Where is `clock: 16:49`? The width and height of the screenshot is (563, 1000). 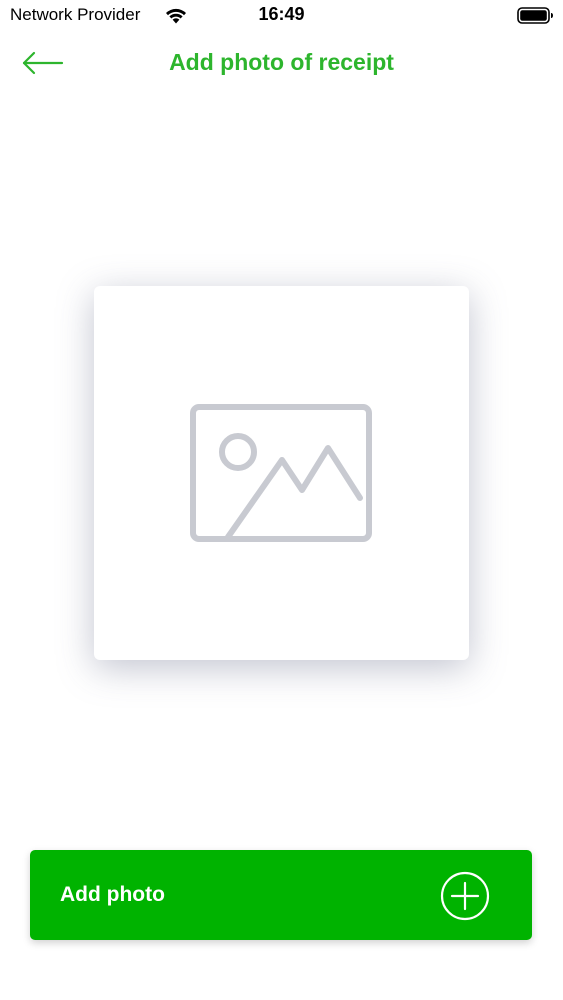
clock: 16:49 is located at coordinates (281, 14).